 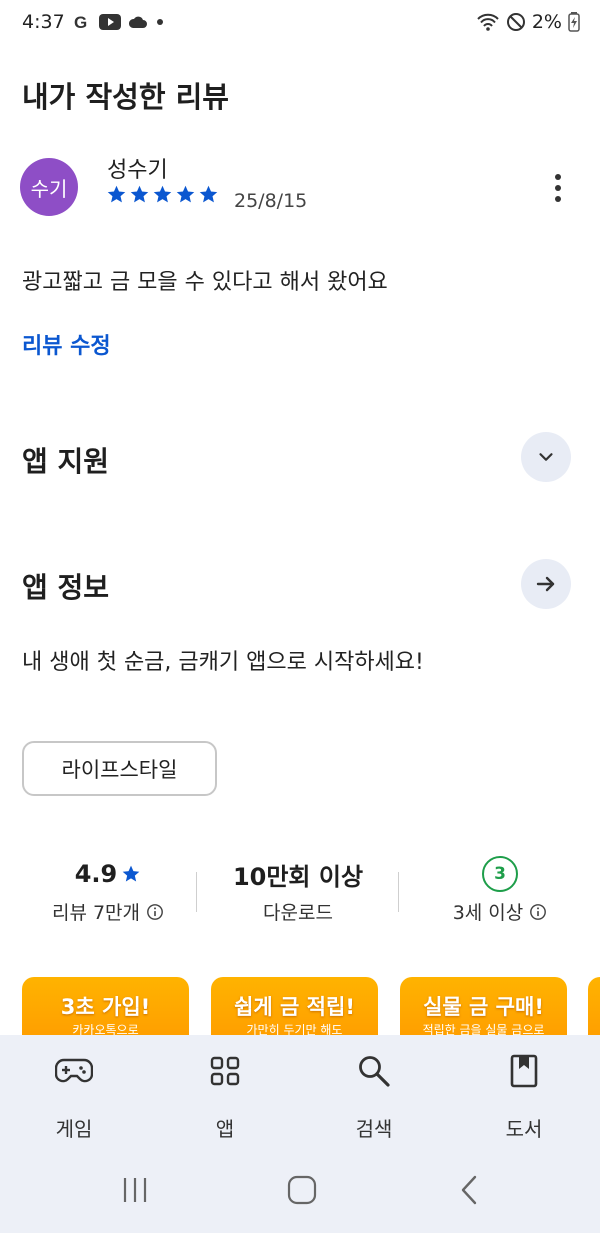 I want to click on home-icon, so click(x=302, y=1190).